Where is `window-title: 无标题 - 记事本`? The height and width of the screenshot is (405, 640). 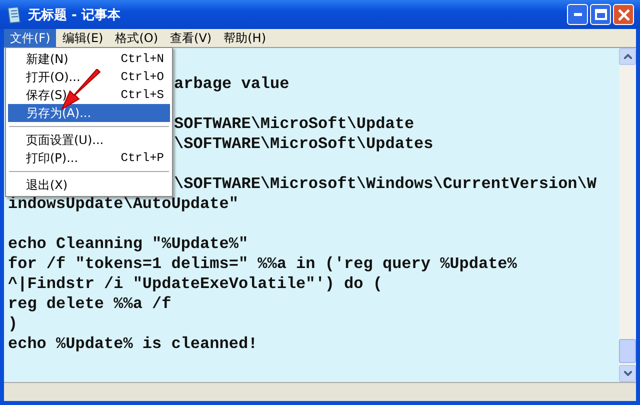
window-title: 无标题 - 记事本 is located at coordinates (74, 15).